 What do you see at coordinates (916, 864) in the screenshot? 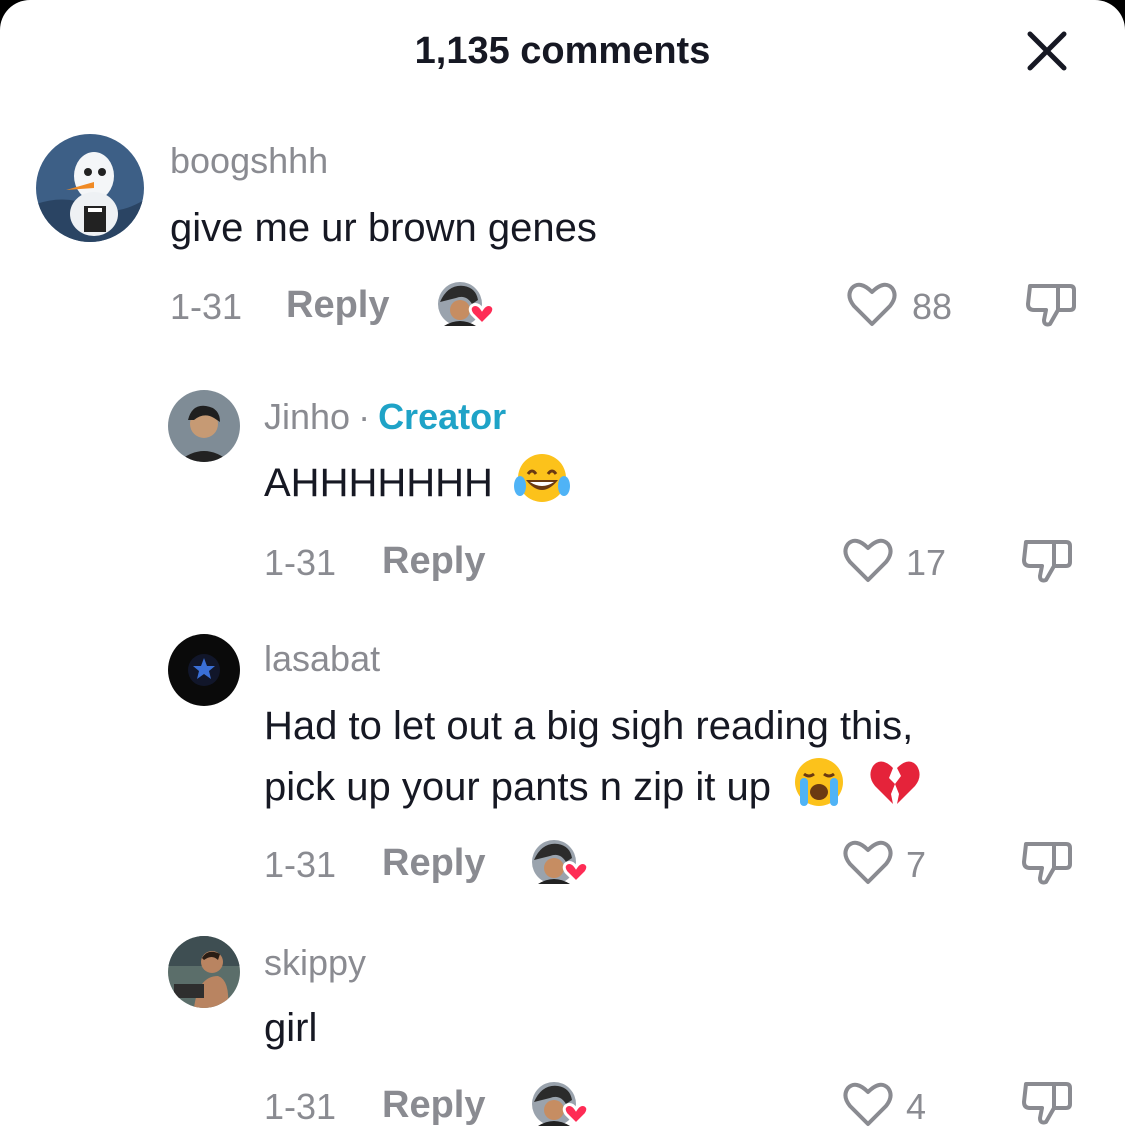
I see `like-count: 7` at bounding box center [916, 864].